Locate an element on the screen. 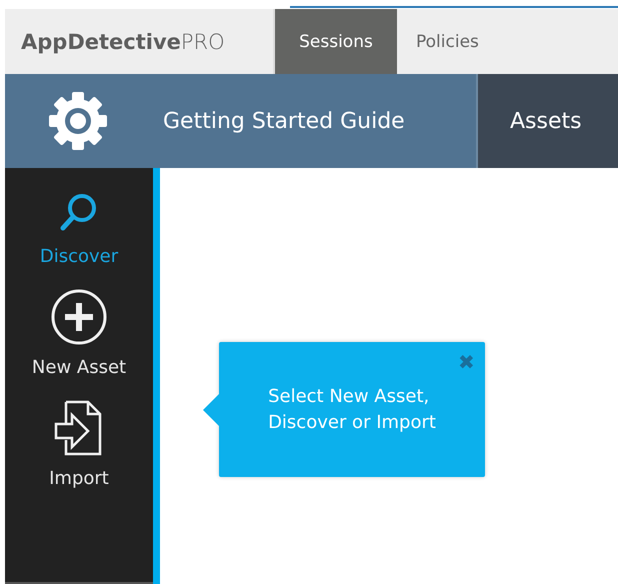 The width and height of the screenshot is (618, 584). nav-tab: Getting Started Guide is located at coordinates (314, 121).